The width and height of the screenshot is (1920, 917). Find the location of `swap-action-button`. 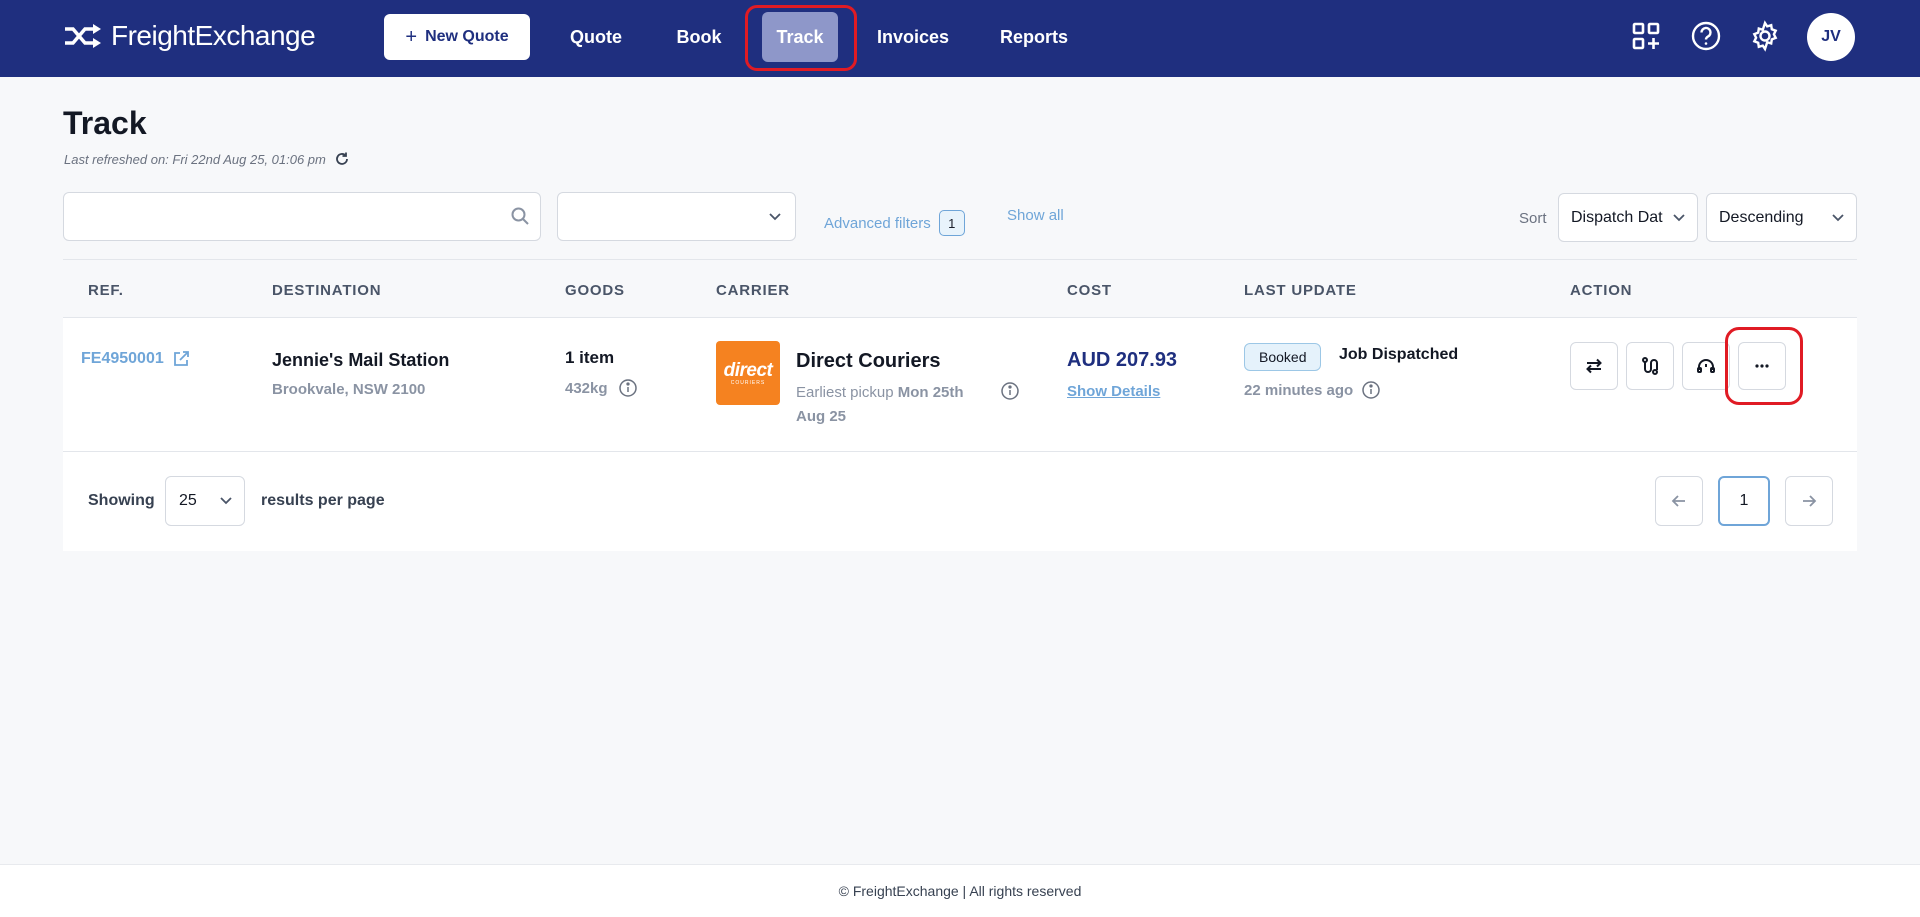

swap-action-button is located at coordinates (1594, 366).